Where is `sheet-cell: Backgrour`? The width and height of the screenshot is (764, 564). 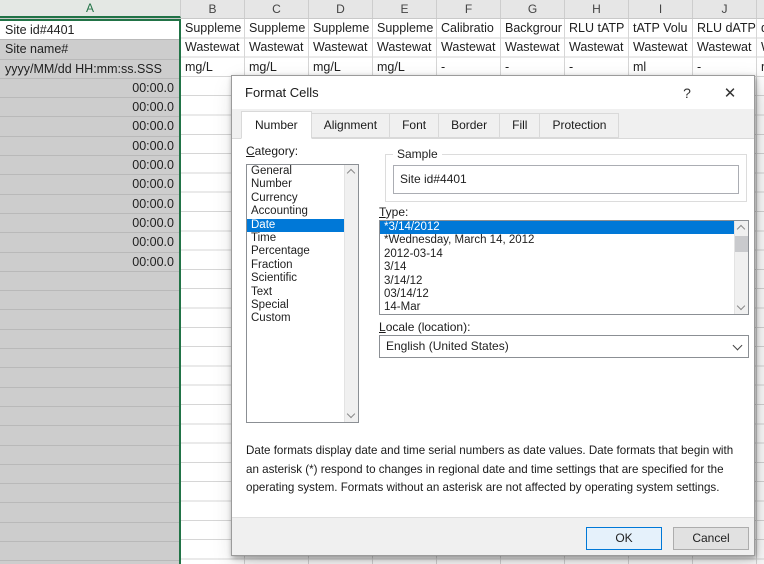 sheet-cell: Backgrour is located at coordinates (533, 28).